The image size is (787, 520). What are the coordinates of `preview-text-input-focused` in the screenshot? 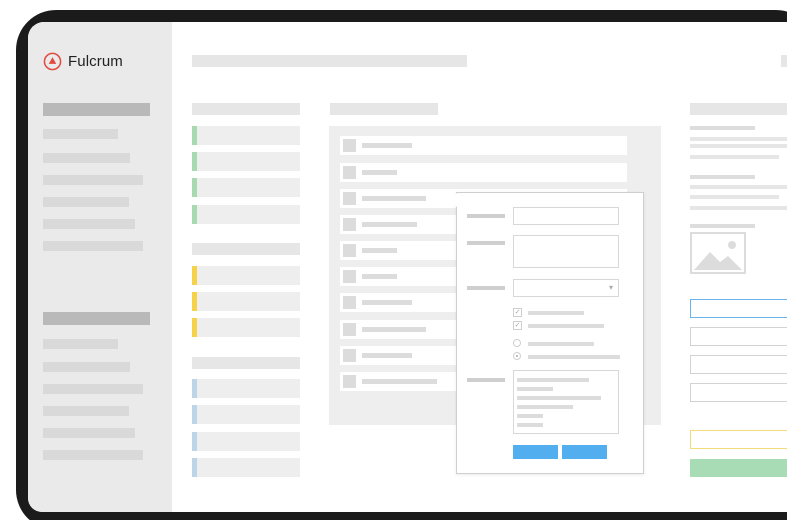 It's located at (738, 308).